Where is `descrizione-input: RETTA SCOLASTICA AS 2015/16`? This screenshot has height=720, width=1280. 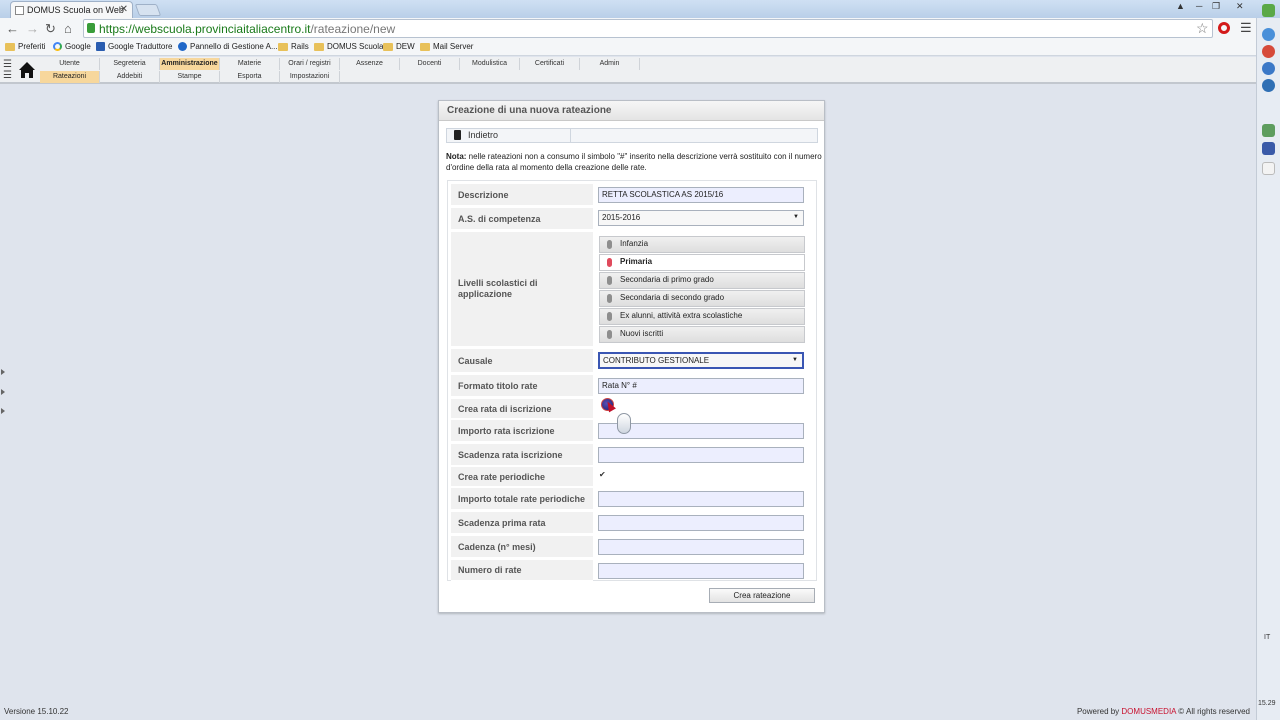 descrizione-input: RETTA SCOLASTICA AS 2015/16 is located at coordinates (701, 195).